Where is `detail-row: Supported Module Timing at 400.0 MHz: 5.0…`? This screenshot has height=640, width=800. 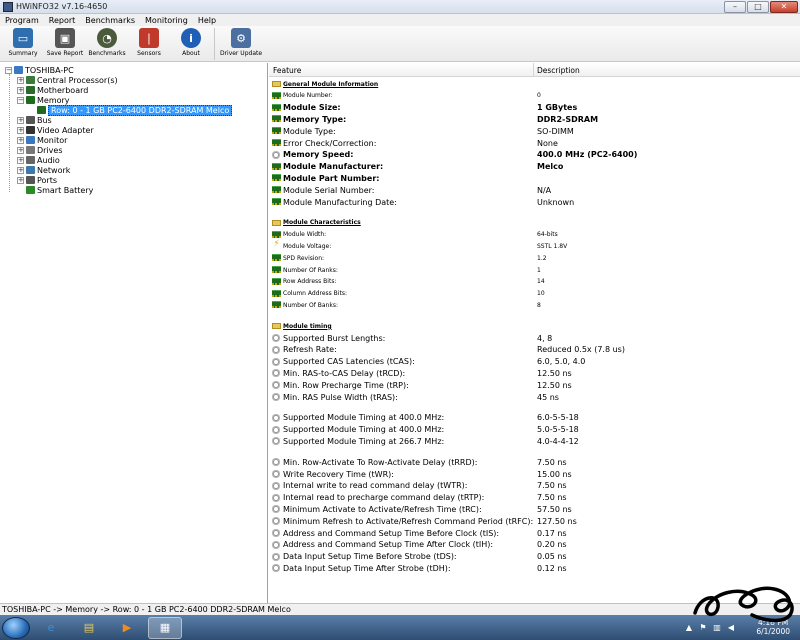
detail-row: Supported Module Timing at 400.0 MHz: 5.0… is located at coordinates (534, 430).